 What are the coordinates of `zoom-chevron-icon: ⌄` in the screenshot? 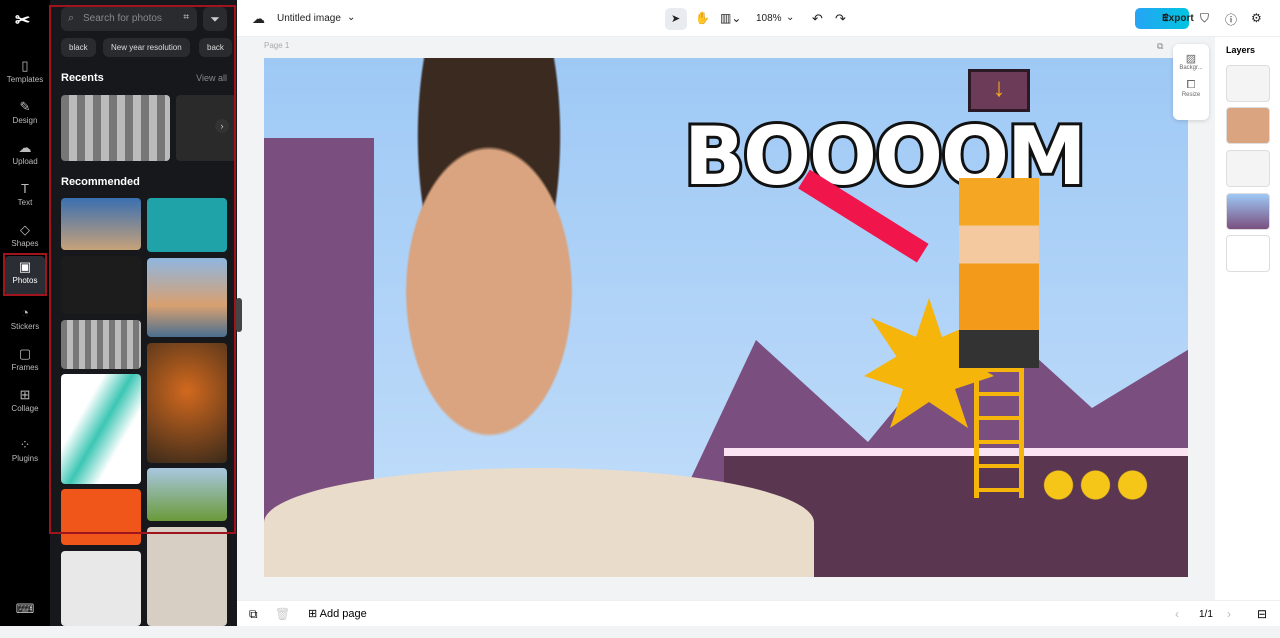 It's located at (790, 17).